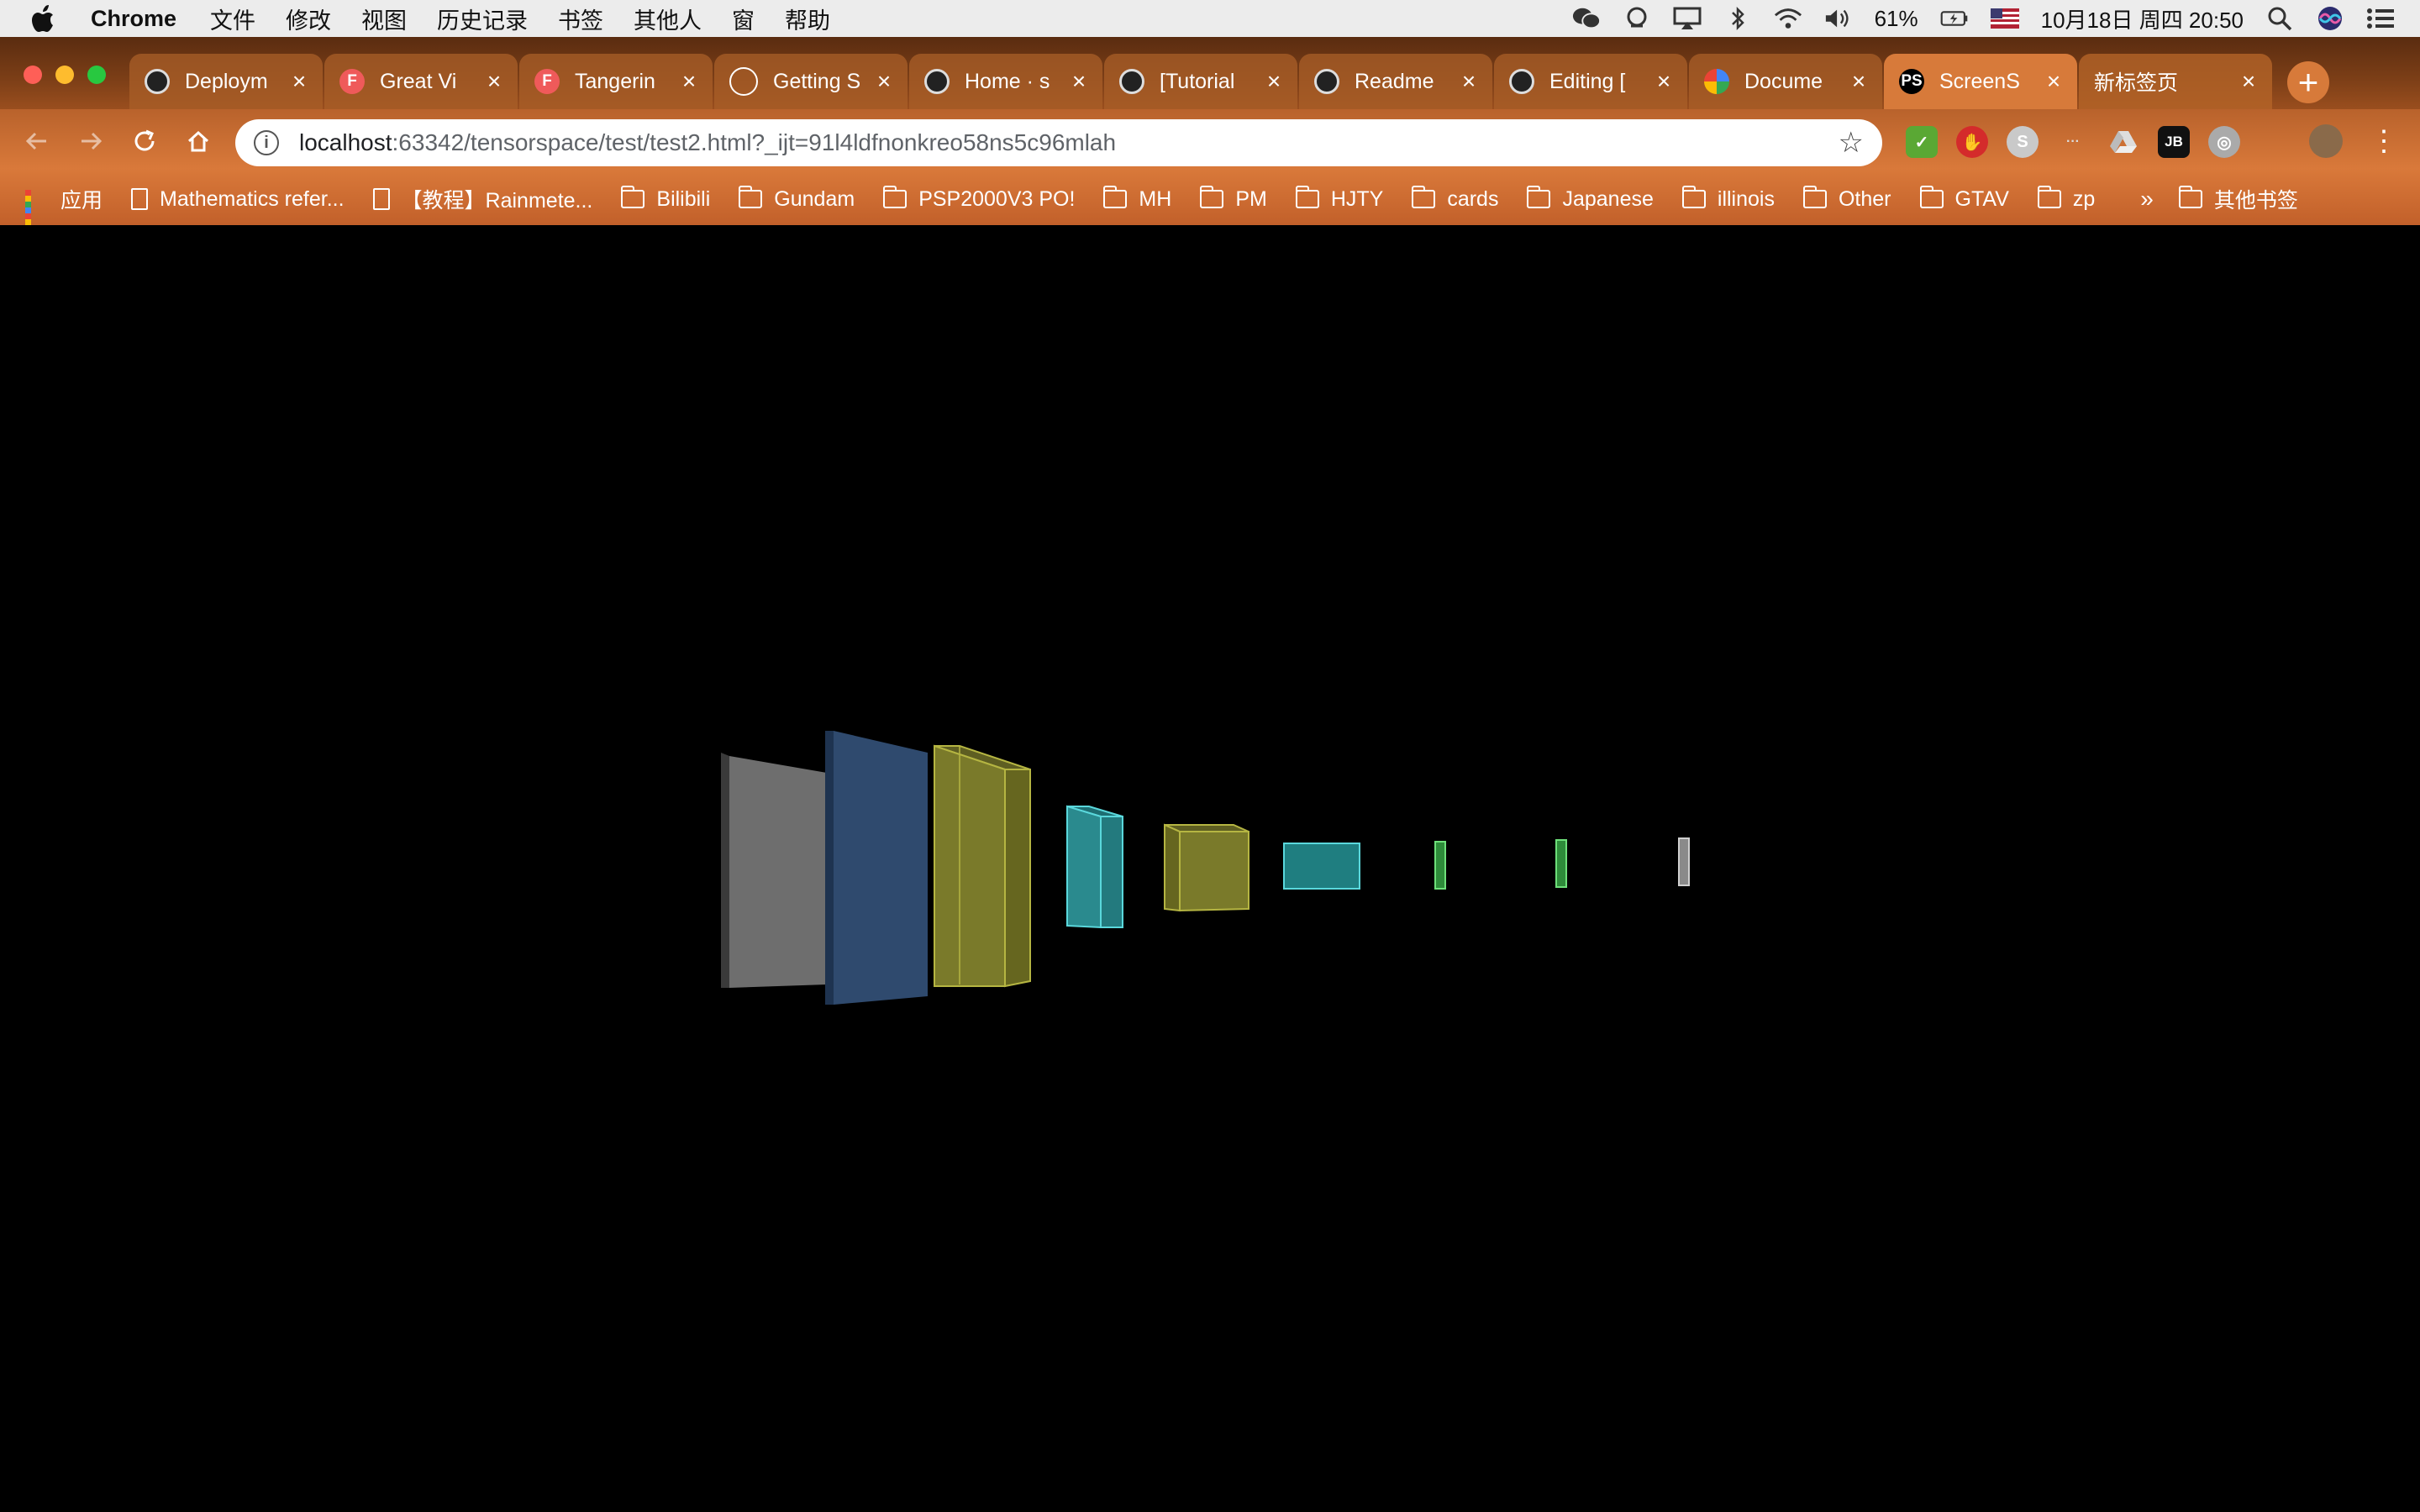 The height and width of the screenshot is (1512, 2420). I want to click on menu-bookmarks: 书签, so click(581, 19).